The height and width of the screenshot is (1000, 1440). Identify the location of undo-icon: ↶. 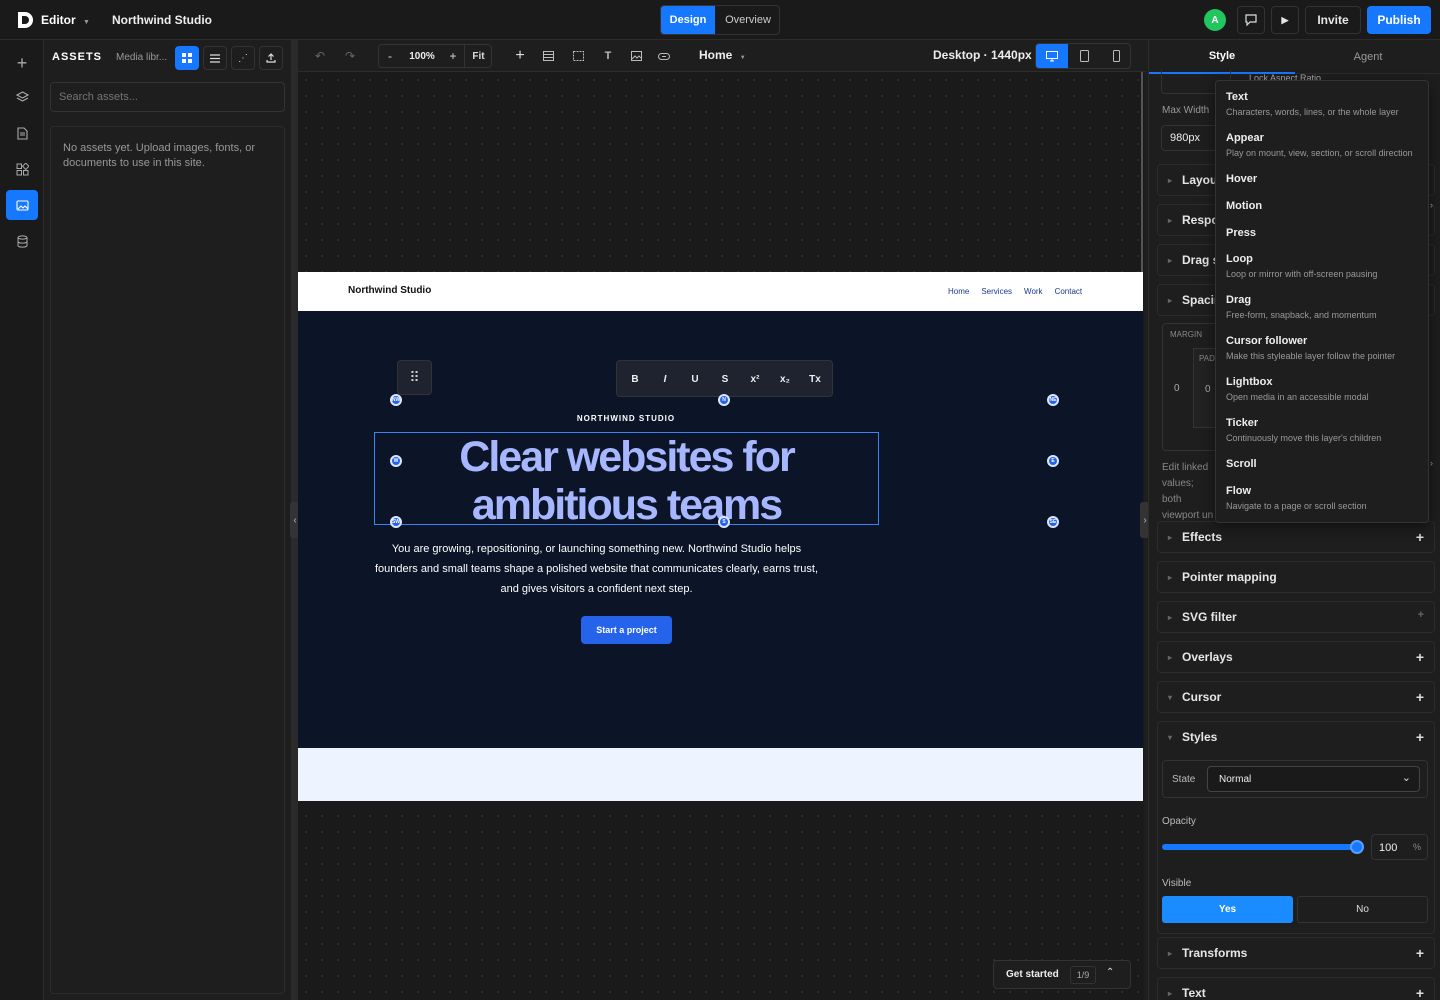
(320, 56).